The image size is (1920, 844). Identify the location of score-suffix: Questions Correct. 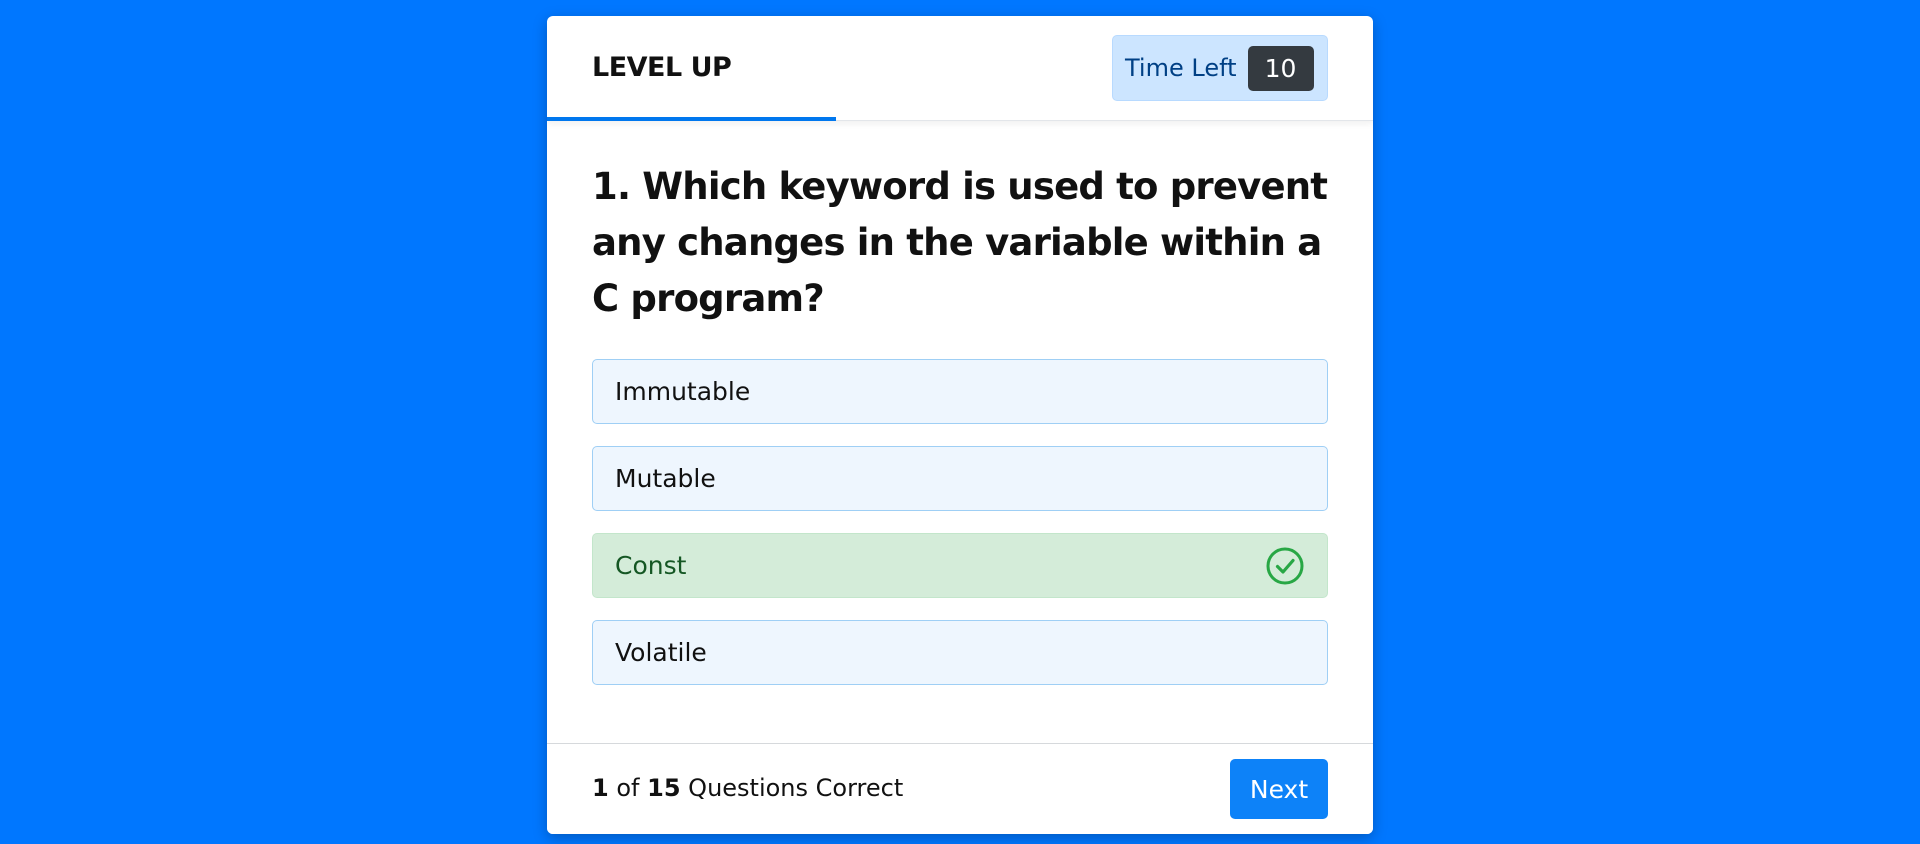
(796, 788).